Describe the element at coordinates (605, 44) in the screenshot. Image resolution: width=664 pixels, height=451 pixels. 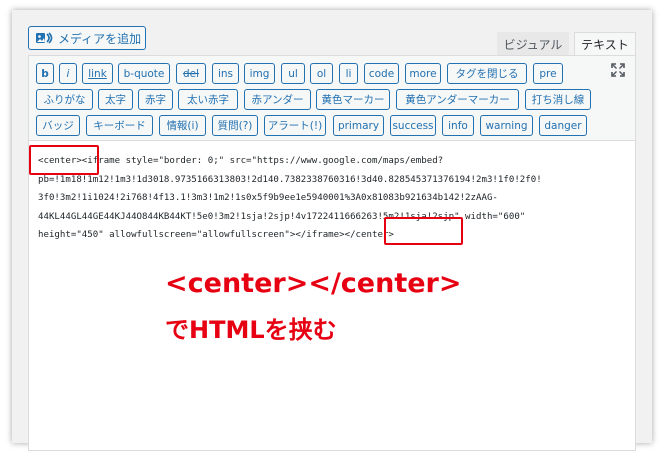
I see `tab-text: テキスト` at that location.